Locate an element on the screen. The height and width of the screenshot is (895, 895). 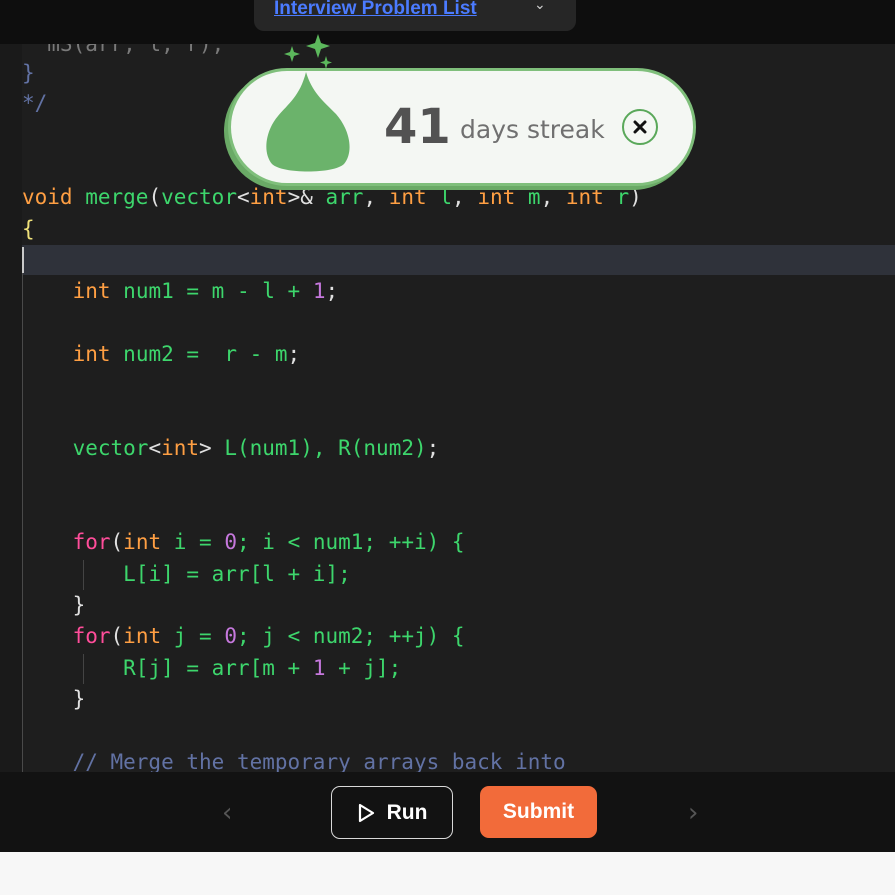
code-line: // Merge the temporary arrays back into is located at coordinates (294, 760).